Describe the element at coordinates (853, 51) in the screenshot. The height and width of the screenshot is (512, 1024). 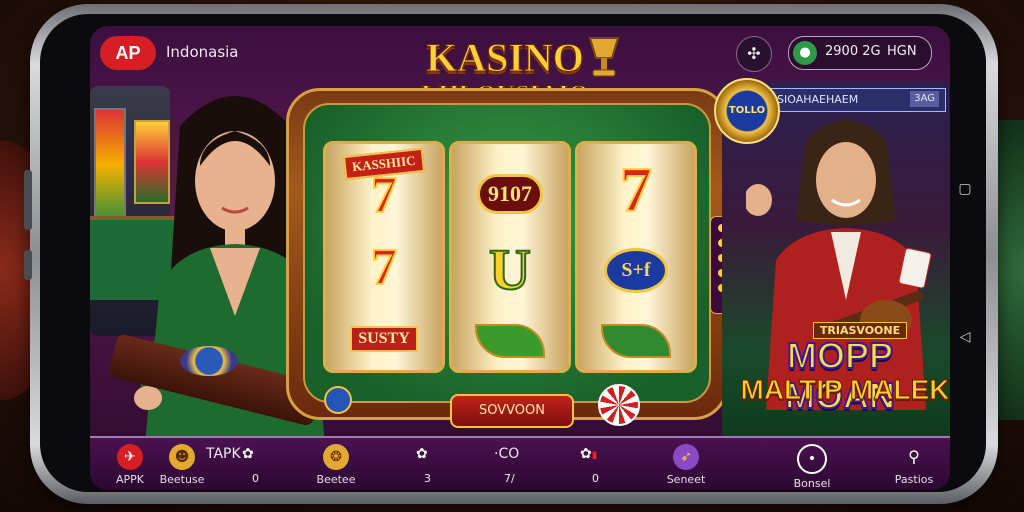
I see `wallet-balance: 2900 2G` at that location.